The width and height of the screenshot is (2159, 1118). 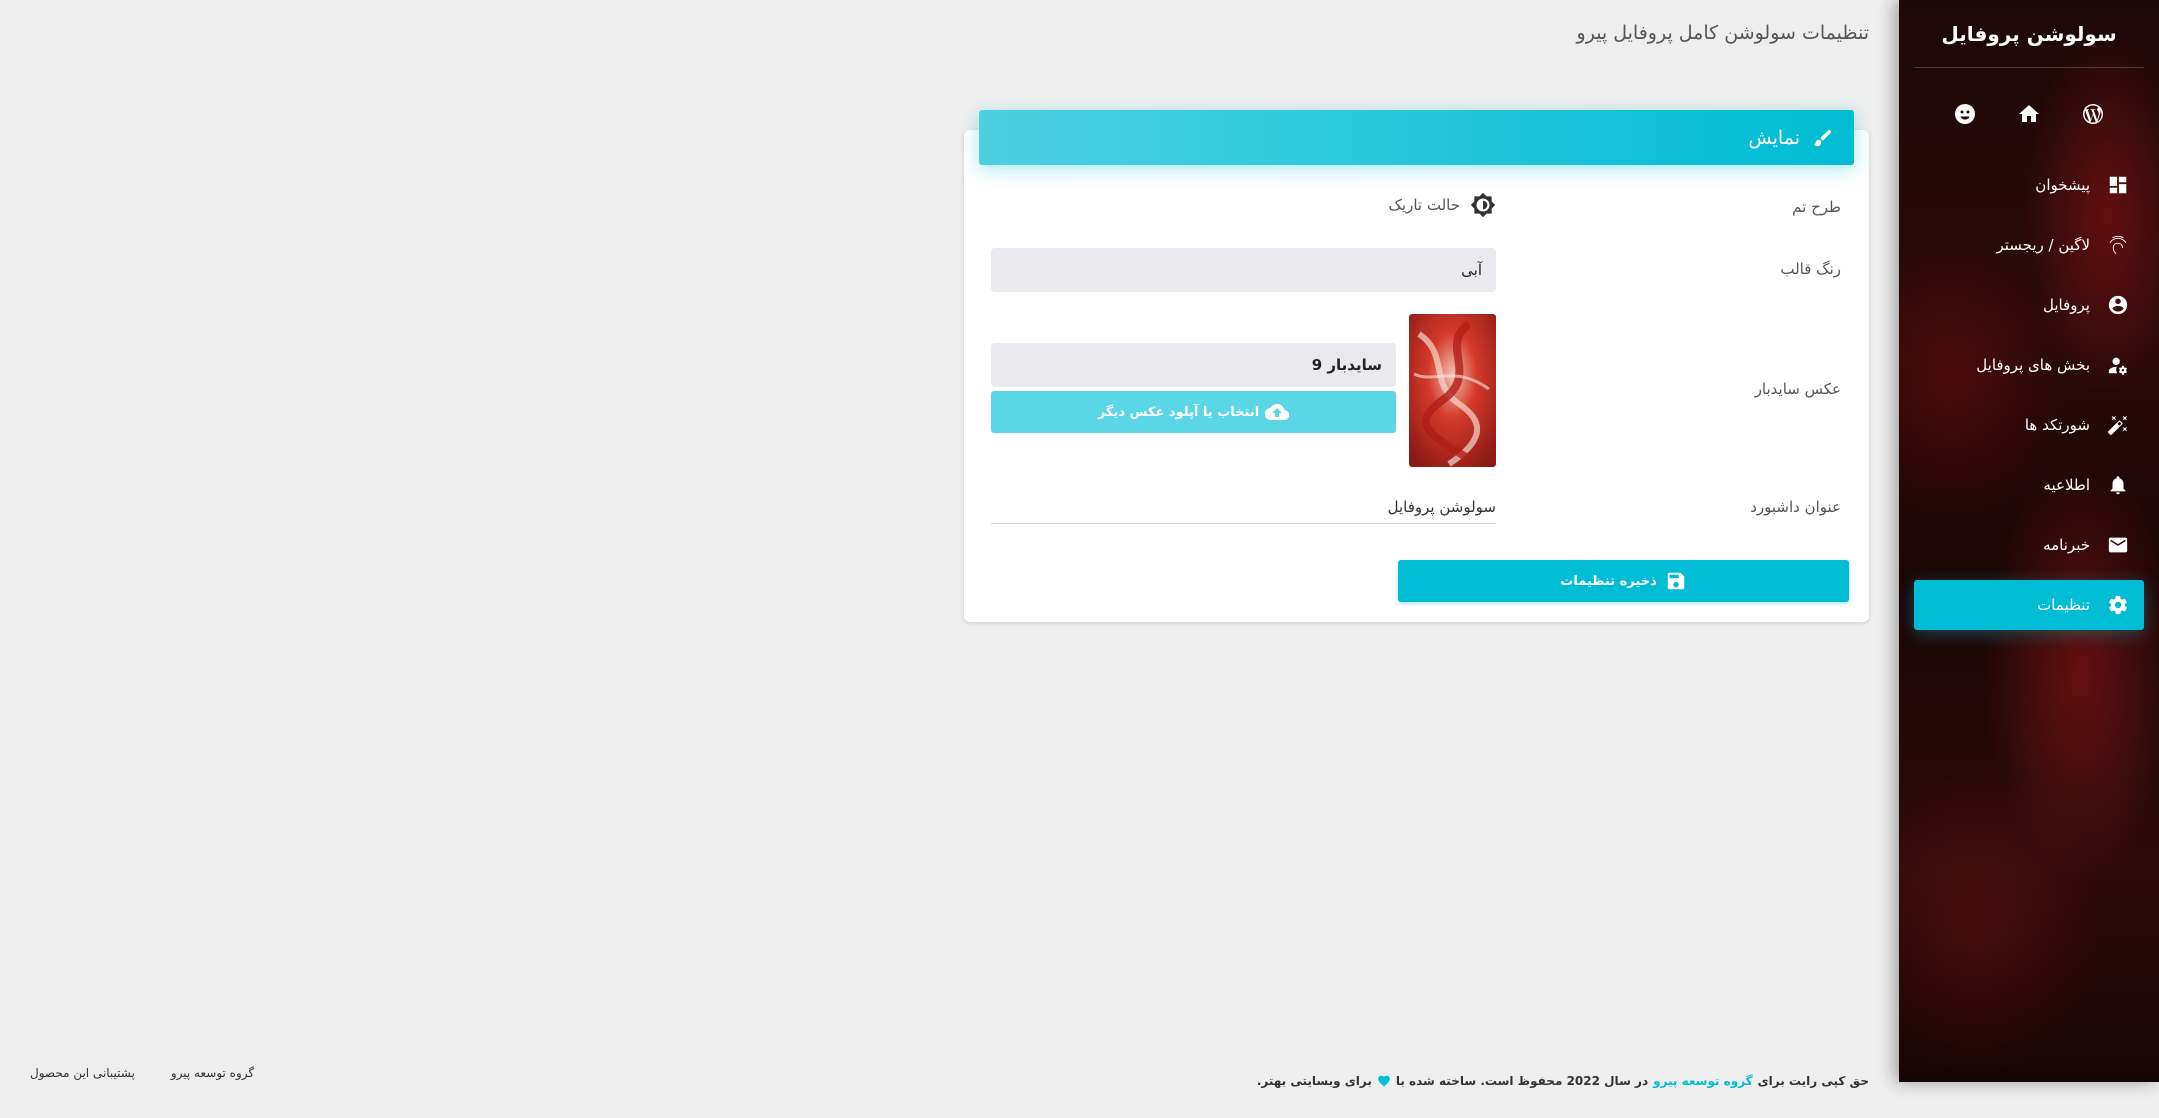 I want to click on sidebar-item-label: لاگین / ریجستر, so click(x=2043, y=245).